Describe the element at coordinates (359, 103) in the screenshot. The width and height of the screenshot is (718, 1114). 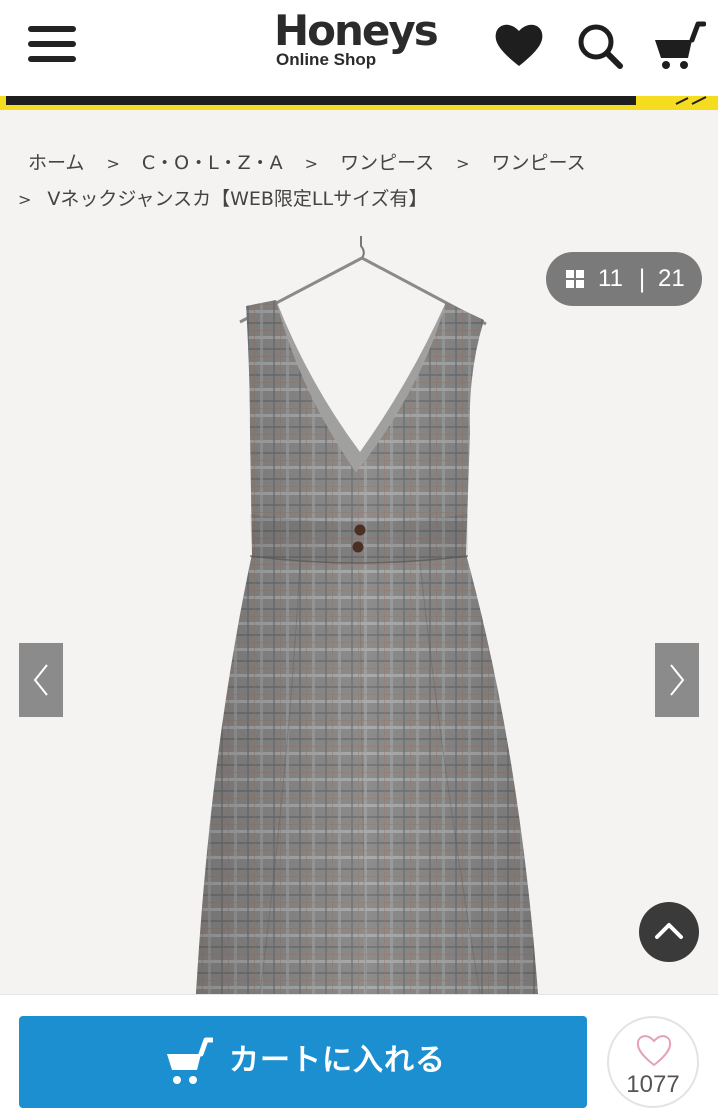
I see `promo-banner-strip` at that location.